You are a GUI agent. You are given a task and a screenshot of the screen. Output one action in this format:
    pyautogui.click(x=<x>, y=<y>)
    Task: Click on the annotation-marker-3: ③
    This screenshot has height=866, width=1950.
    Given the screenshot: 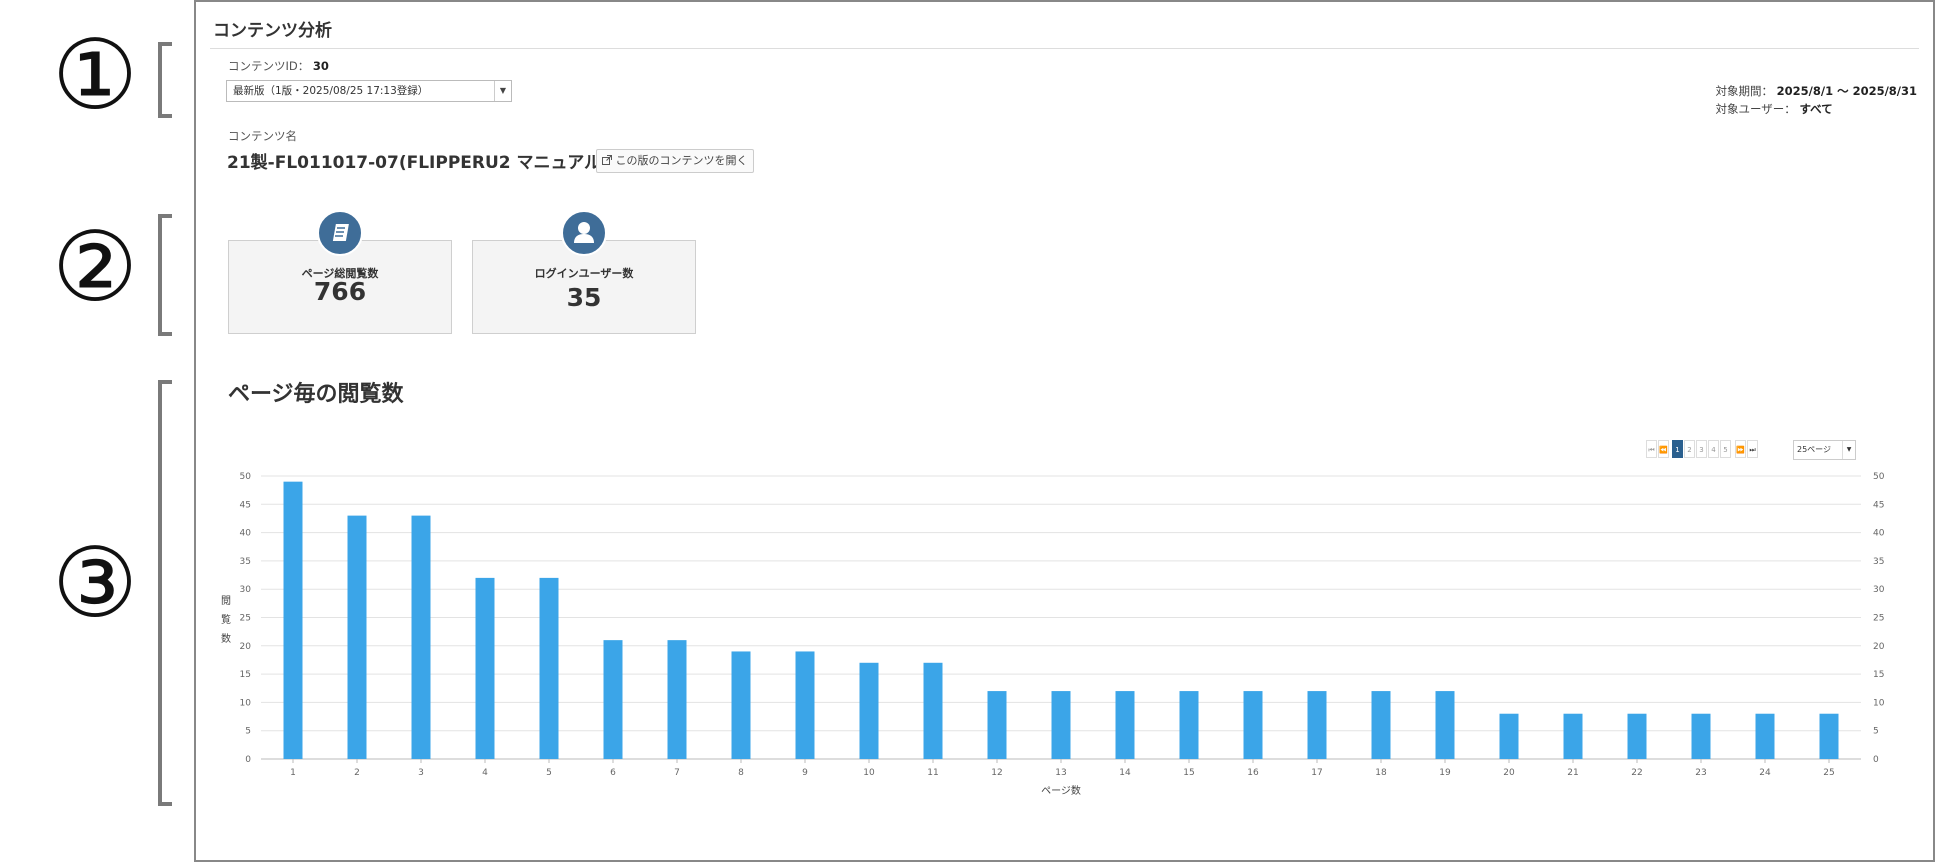 What is the action you would take?
    pyautogui.click(x=95, y=583)
    